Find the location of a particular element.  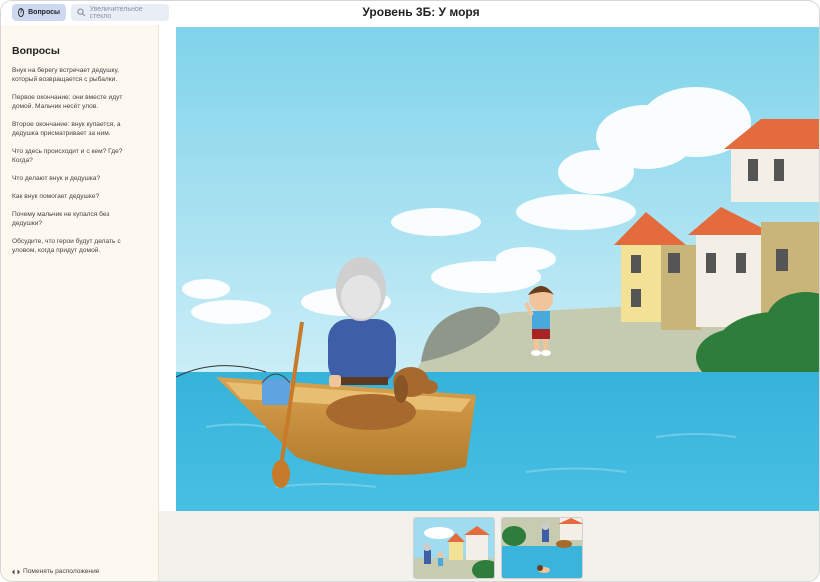

magnifier-icon is located at coordinates (81, 12).